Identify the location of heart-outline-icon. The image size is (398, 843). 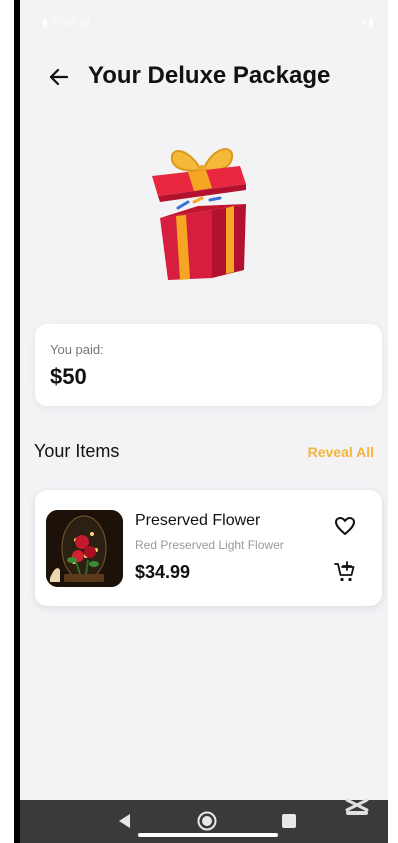
(345, 526).